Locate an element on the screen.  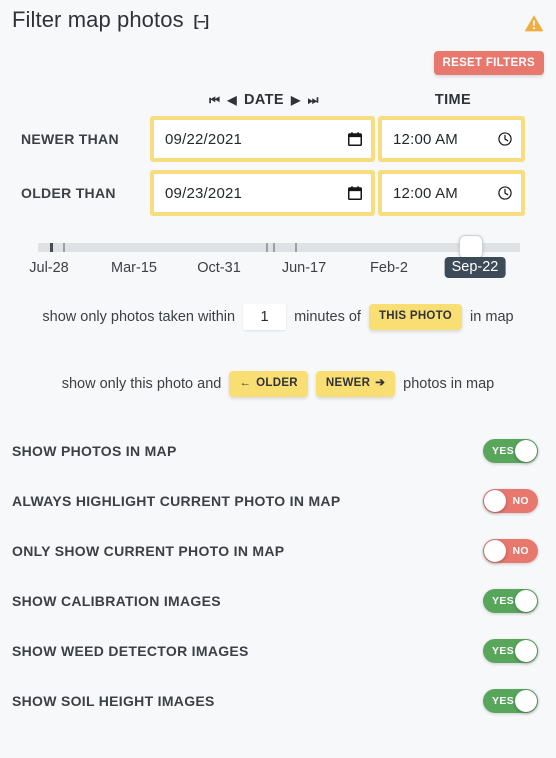
newer-than-date-cell: 09/22/2021 is located at coordinates (264, 139).